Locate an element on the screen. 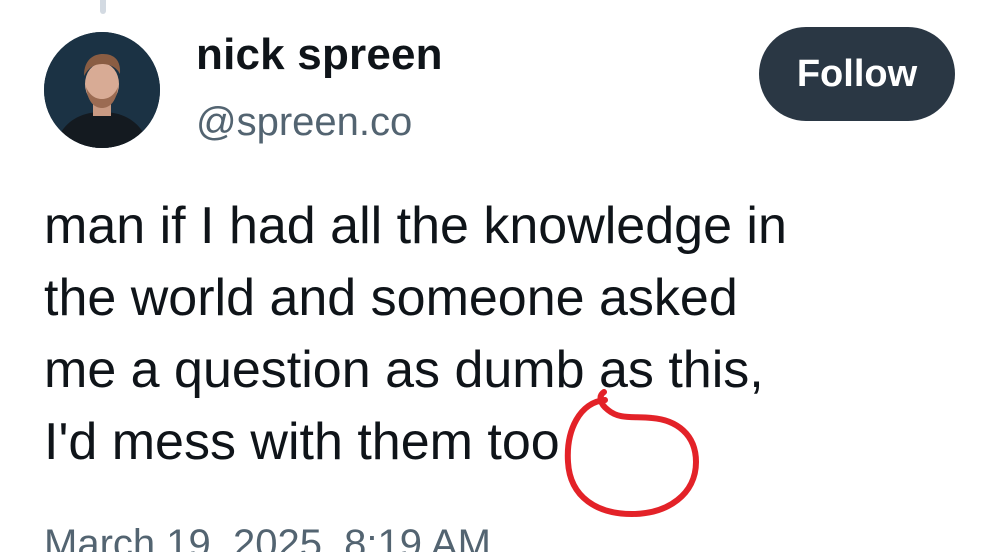 The width and height of the screenshot is (1000, 552). avatar is located at coordinates (102, 90).